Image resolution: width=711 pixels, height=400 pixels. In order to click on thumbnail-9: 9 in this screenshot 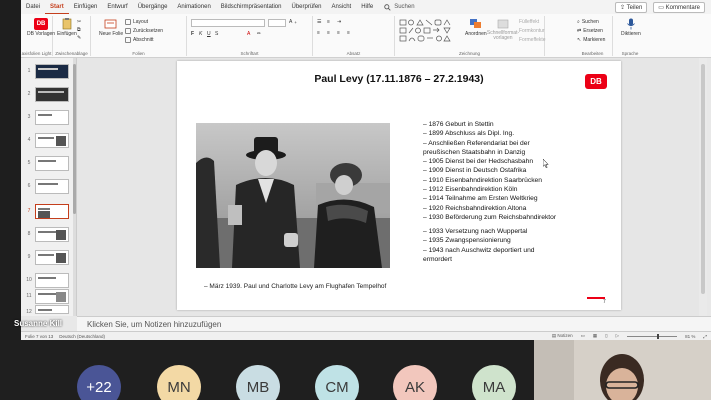, I will do `click(48, 258)`.